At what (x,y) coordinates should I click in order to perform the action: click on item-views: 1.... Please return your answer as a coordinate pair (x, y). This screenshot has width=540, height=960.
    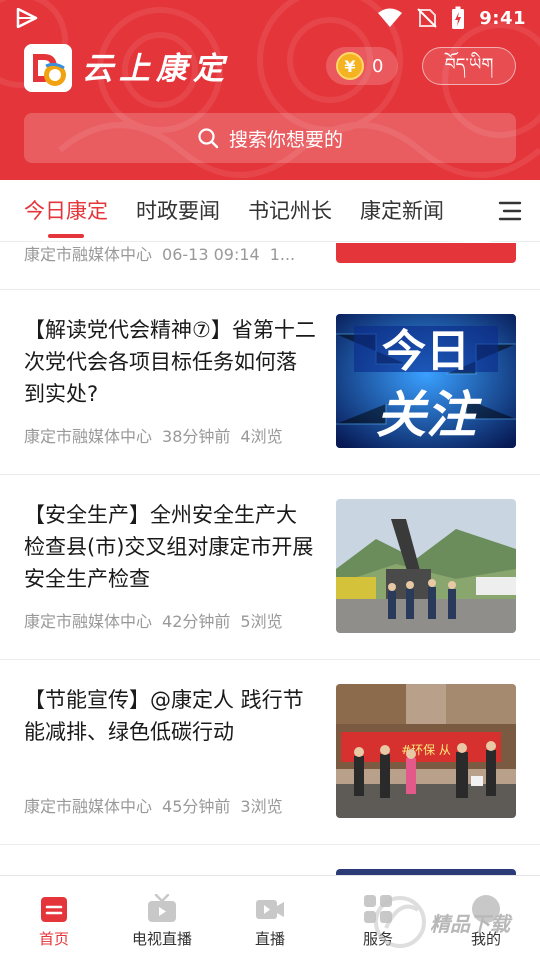
    Looking at the image, I should click on (282, 254).